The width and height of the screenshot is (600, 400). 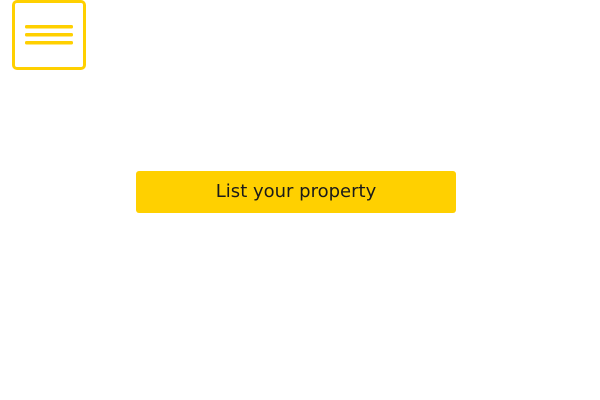 I want to click on list-your-property-button: List your property, so click(x=296, y=192).